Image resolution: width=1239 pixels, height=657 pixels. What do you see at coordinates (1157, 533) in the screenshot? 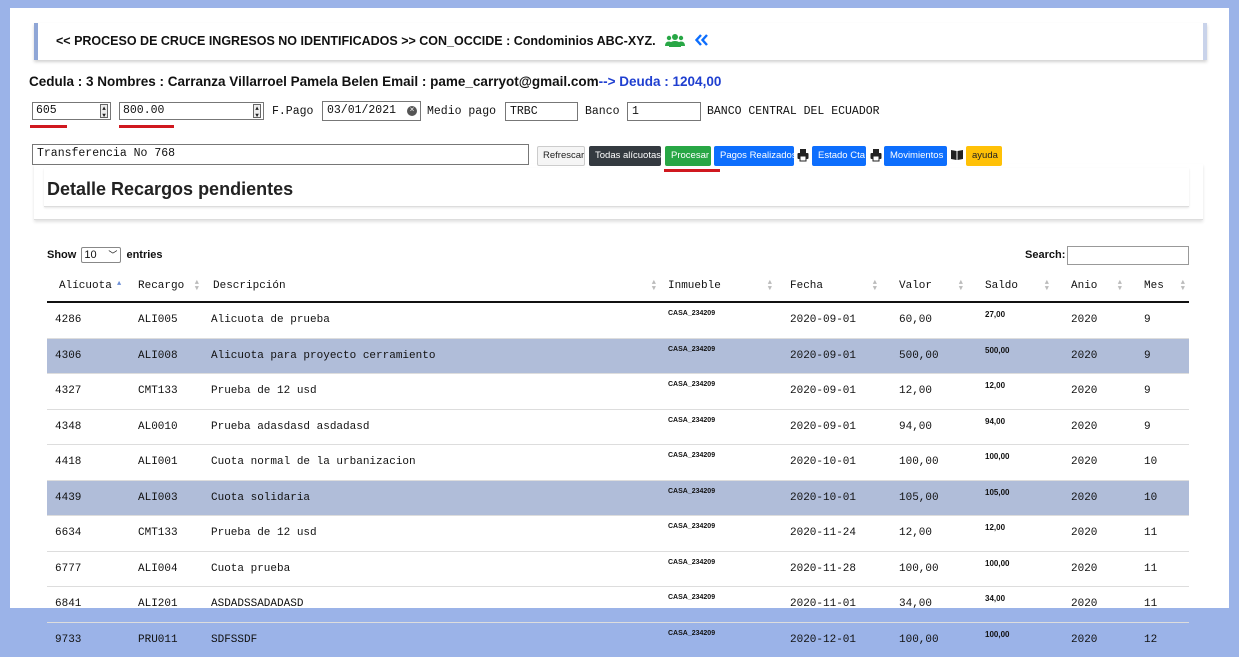
I see `table-cell: 11` at bounding box center [1157, 533].